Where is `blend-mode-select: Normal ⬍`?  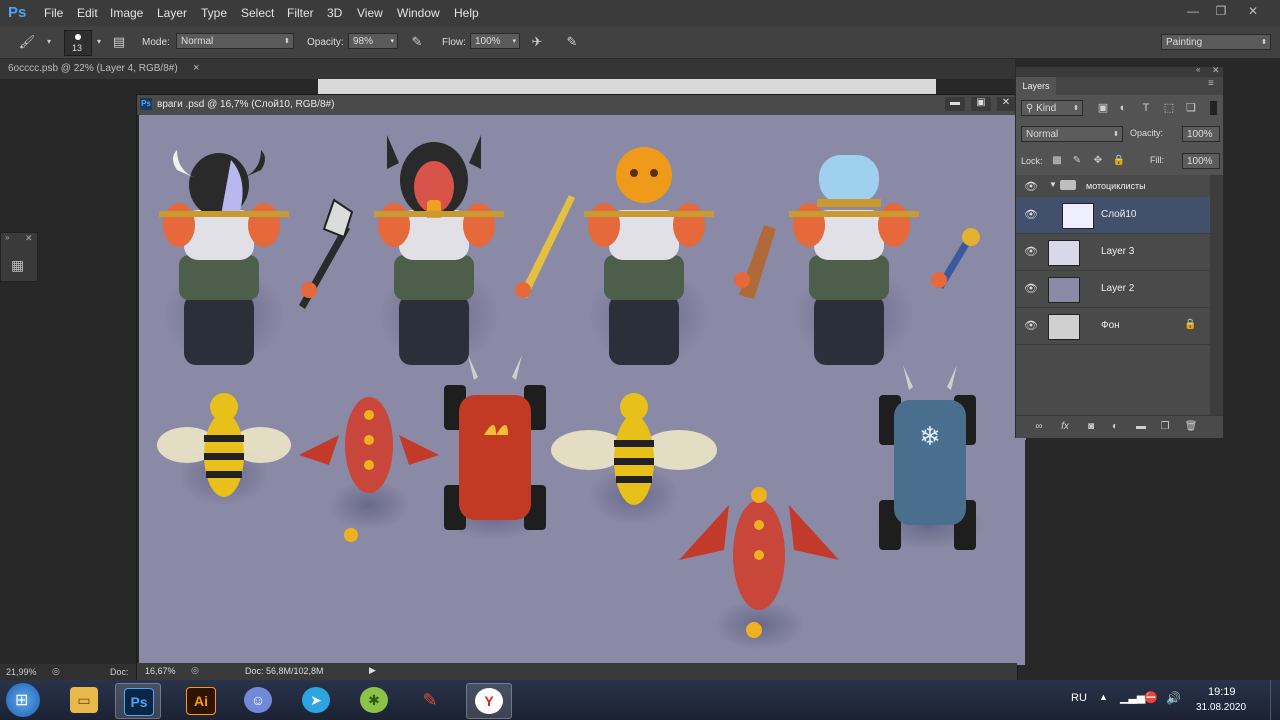
blend-mode-select: Normal ⬍ is located at coordinates (1072, 134).